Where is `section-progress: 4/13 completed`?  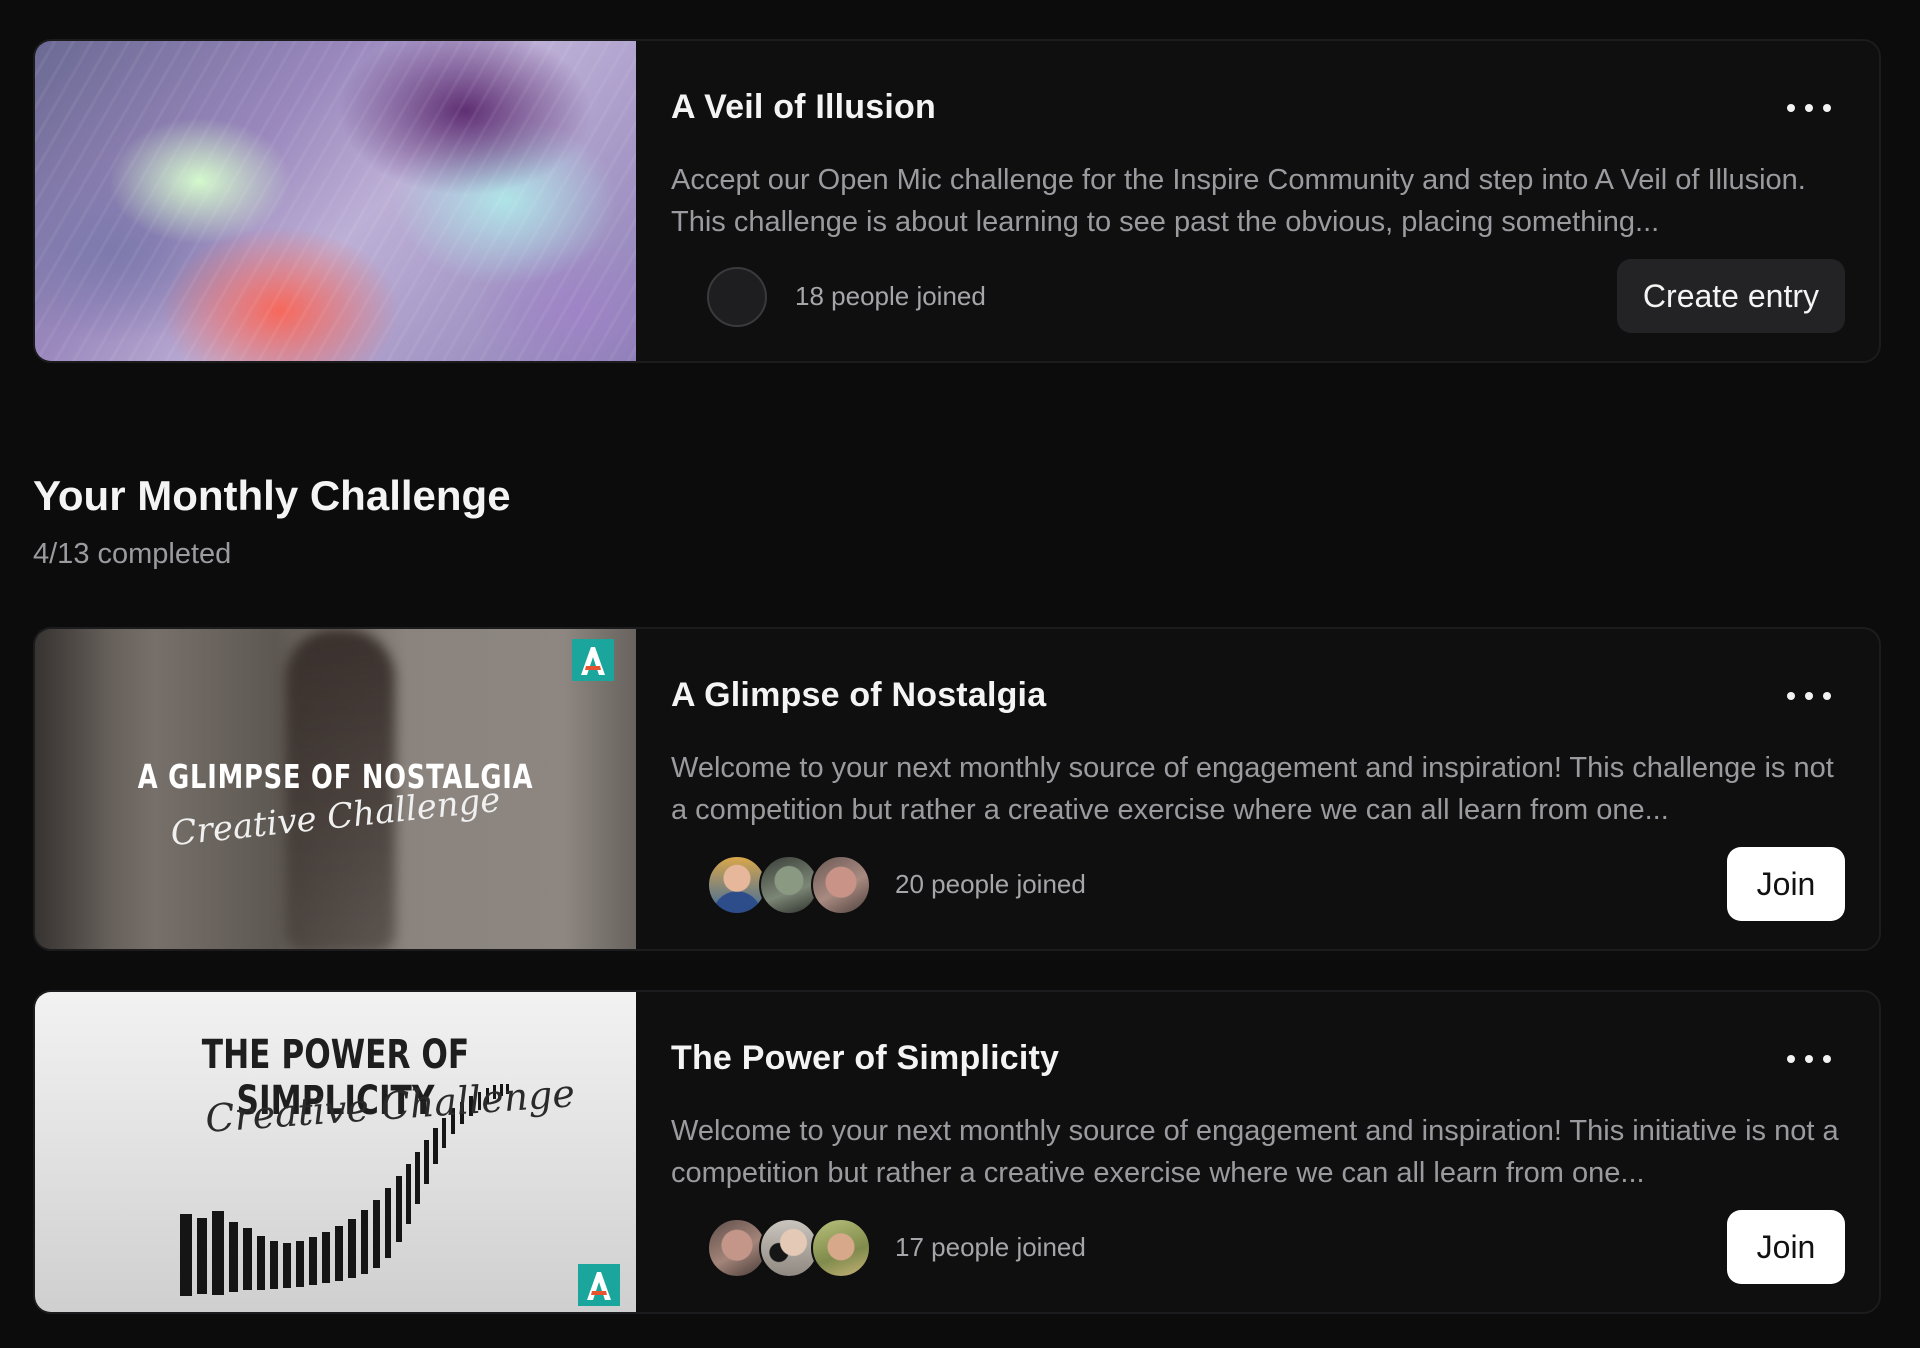 section-progress: 4/13 completed is located at coordinates (132, 554).